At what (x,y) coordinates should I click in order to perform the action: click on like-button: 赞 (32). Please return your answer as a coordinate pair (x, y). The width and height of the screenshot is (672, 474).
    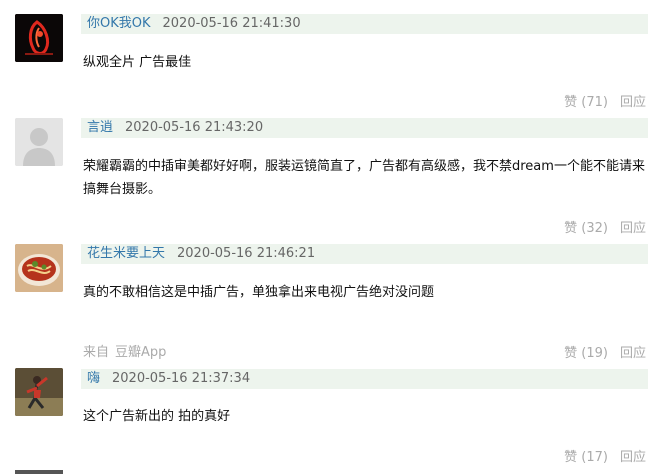
    Looking at the image, I should click on (586, 228).